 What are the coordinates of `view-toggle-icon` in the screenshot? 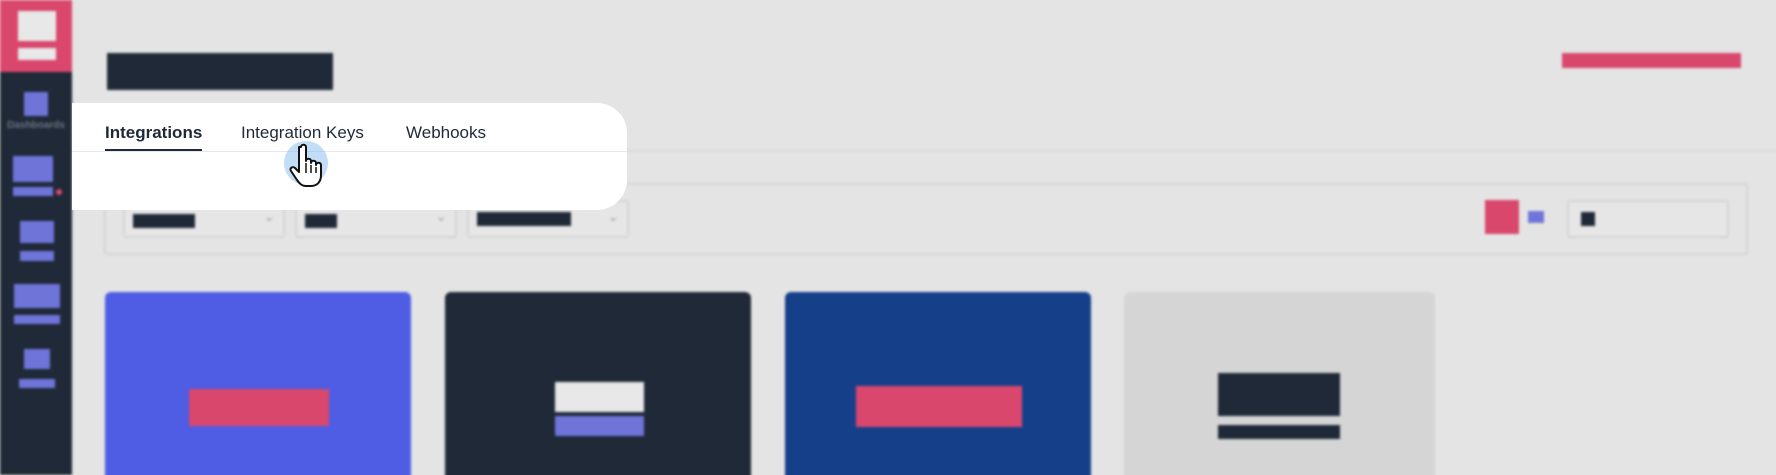 It's located at (1536, 217).